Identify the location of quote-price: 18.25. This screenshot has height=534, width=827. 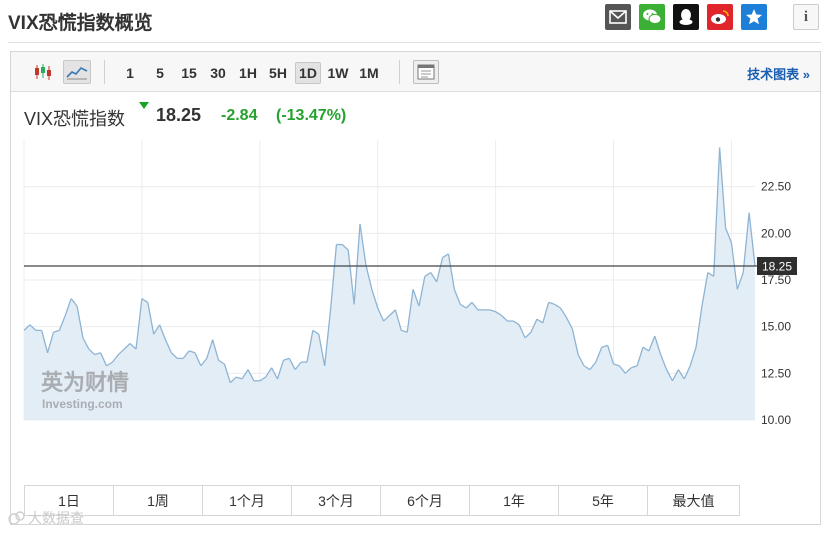
(179, 115).